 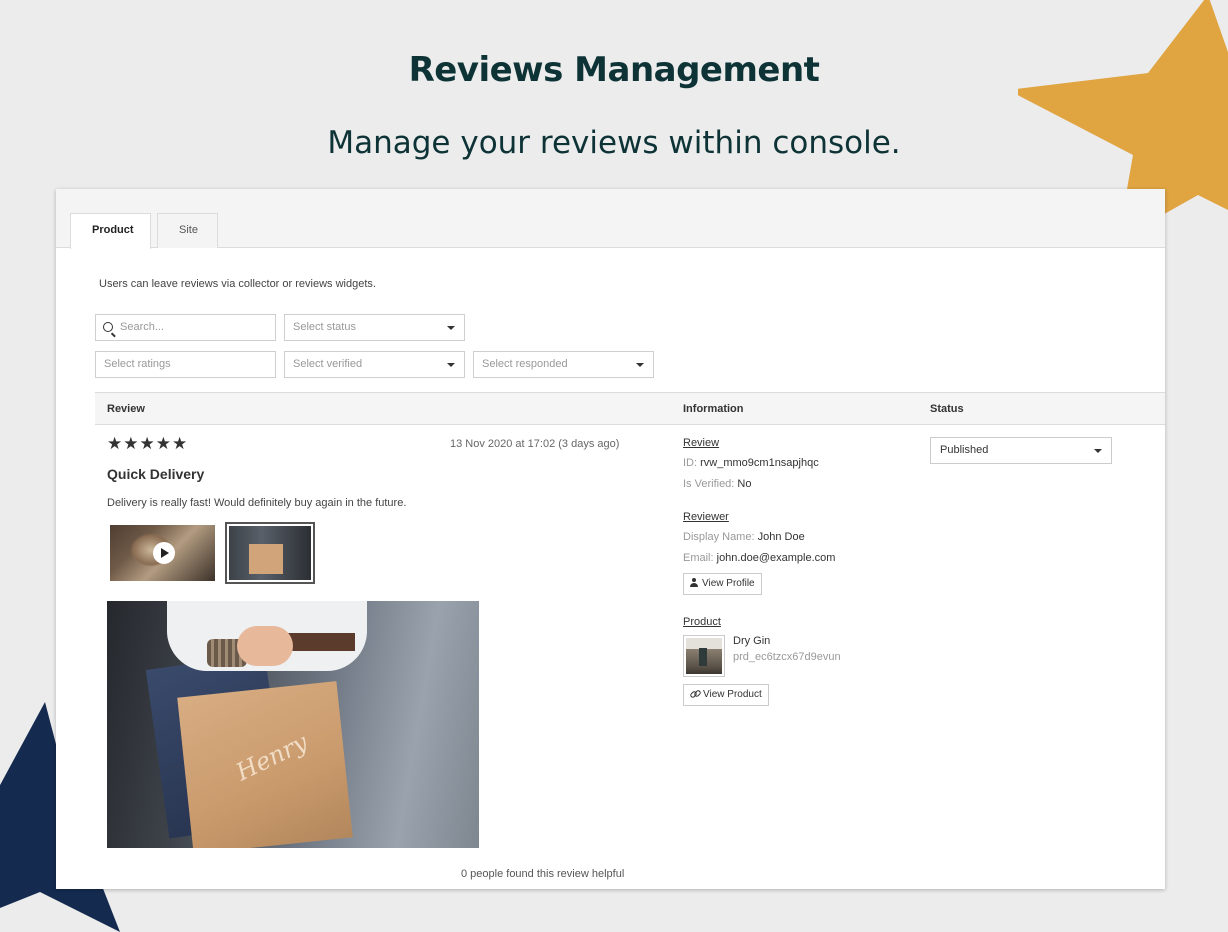 What do you see at coordinates (781, 537) in the screenshot?
I see `display-name-value: John Doe` at bounding box center [781, 537].